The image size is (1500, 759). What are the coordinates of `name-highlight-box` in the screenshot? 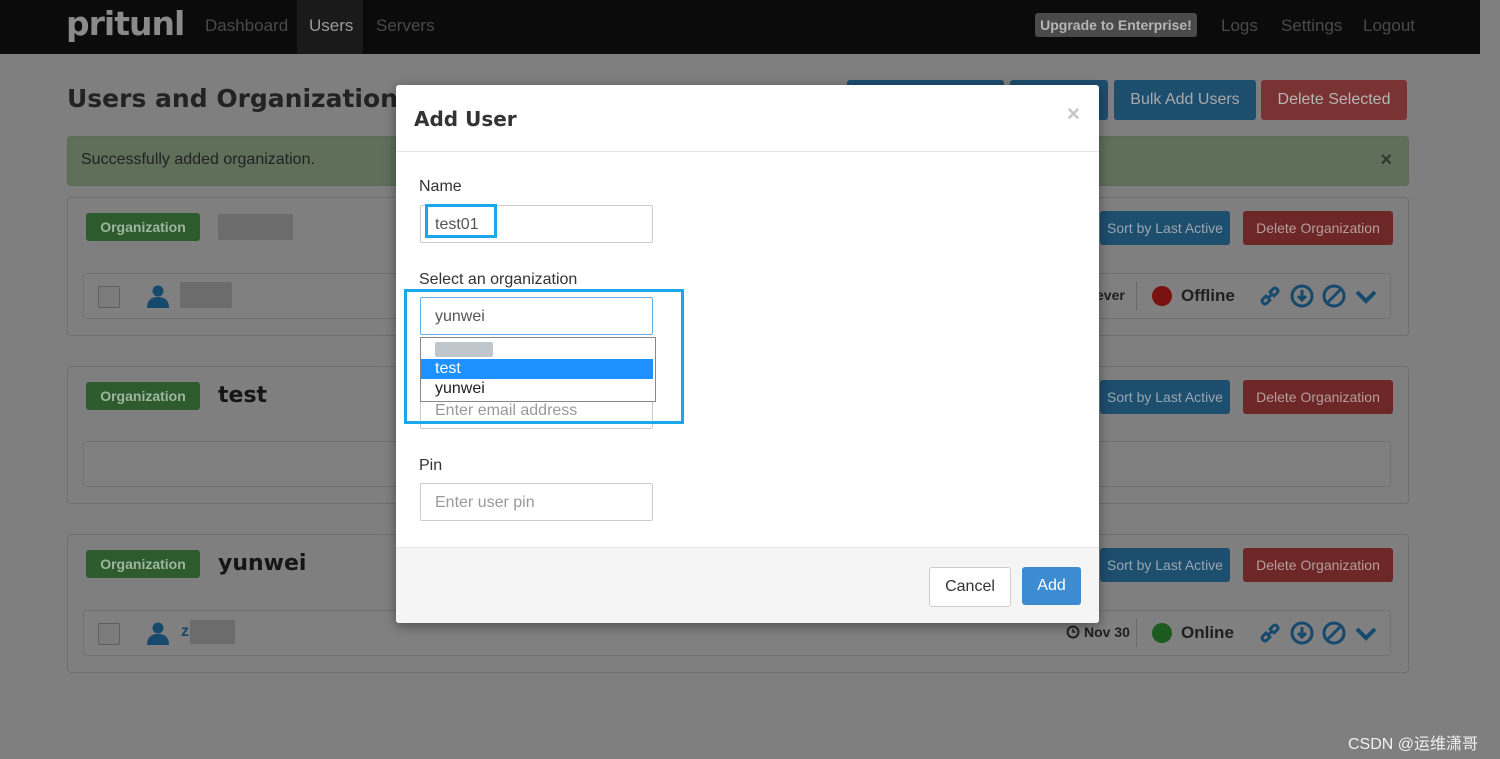 It's located at (461, 221).